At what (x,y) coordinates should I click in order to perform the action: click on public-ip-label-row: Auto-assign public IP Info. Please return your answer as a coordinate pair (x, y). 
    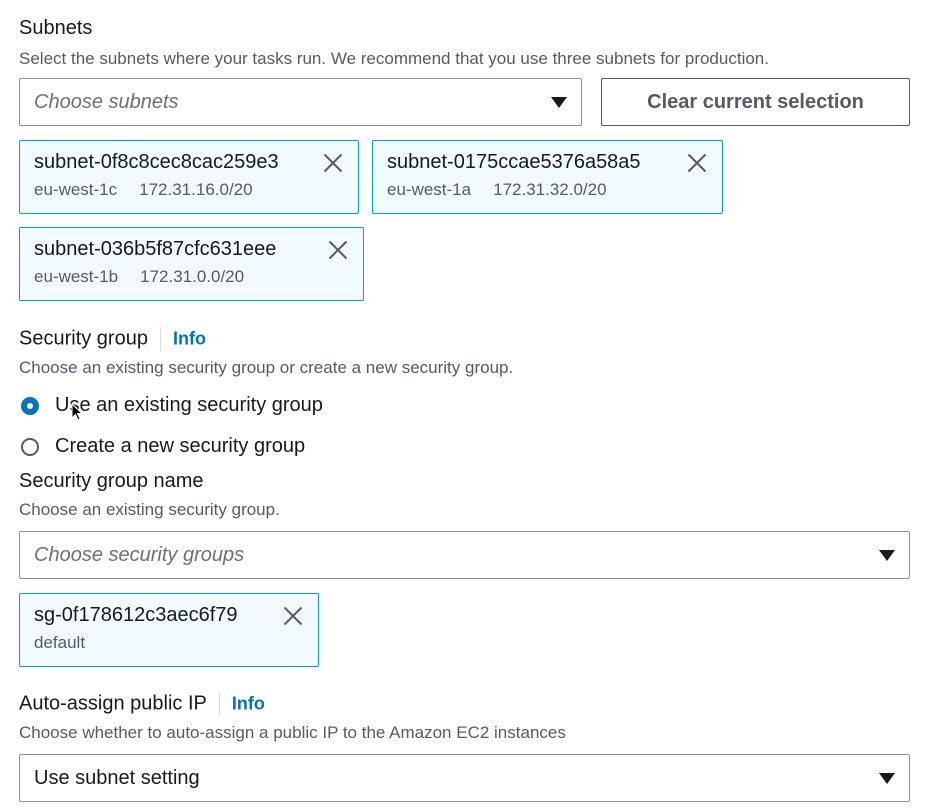
    Looking at the image, I should click on (142, 704).